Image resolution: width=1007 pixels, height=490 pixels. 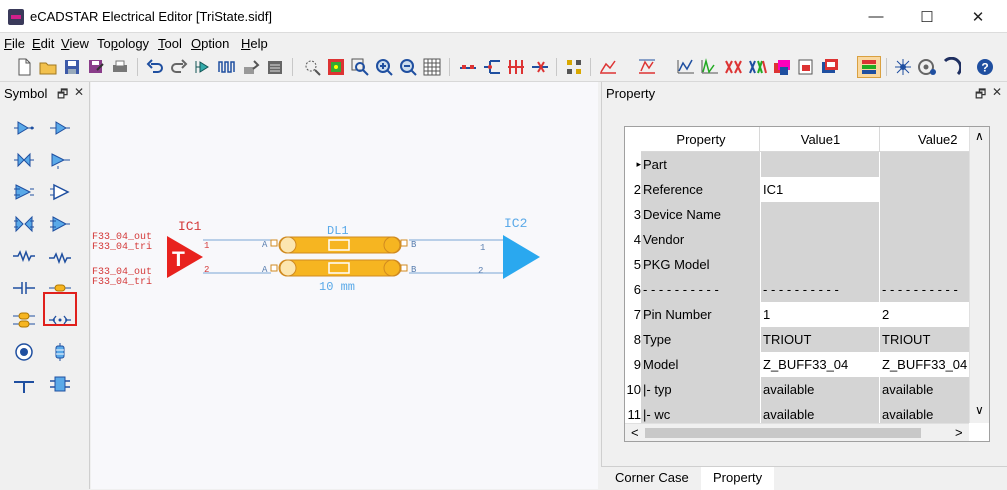 I want to click on property-name-cell: Reference, so click(x=700, y=189).